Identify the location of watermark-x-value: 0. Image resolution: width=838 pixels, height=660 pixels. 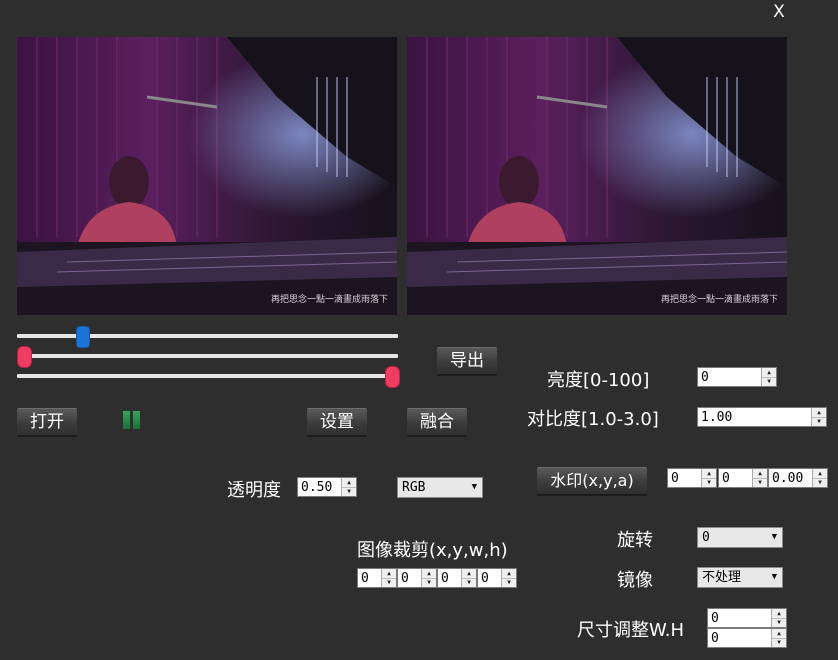
(675, 478).